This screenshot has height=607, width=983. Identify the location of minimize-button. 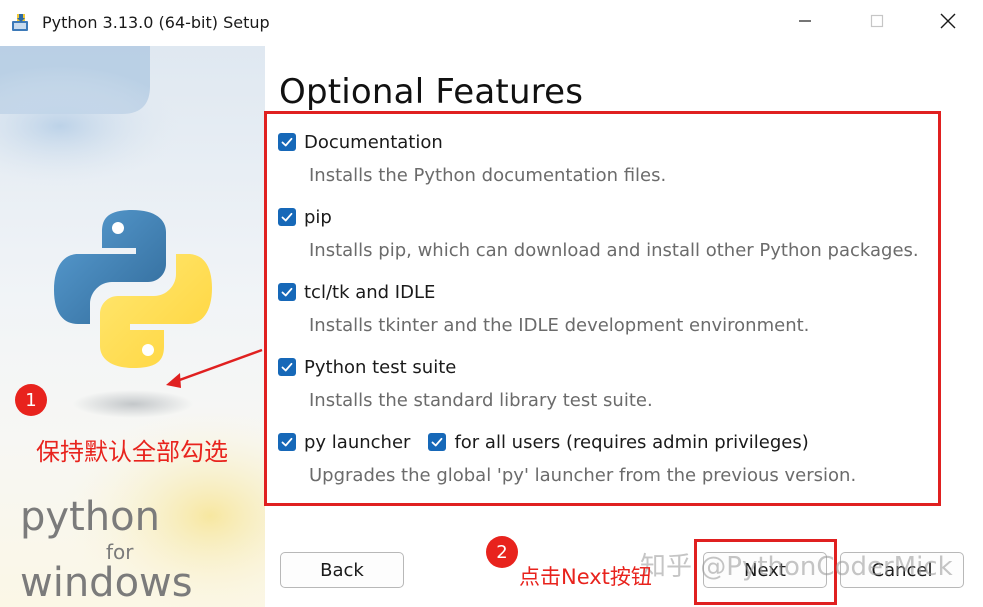
(805, 23).